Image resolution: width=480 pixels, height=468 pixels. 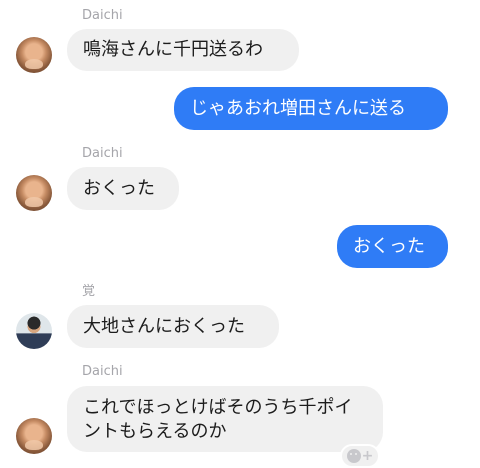 I want to click on avatar-satoru, so click(x=34, y=331).